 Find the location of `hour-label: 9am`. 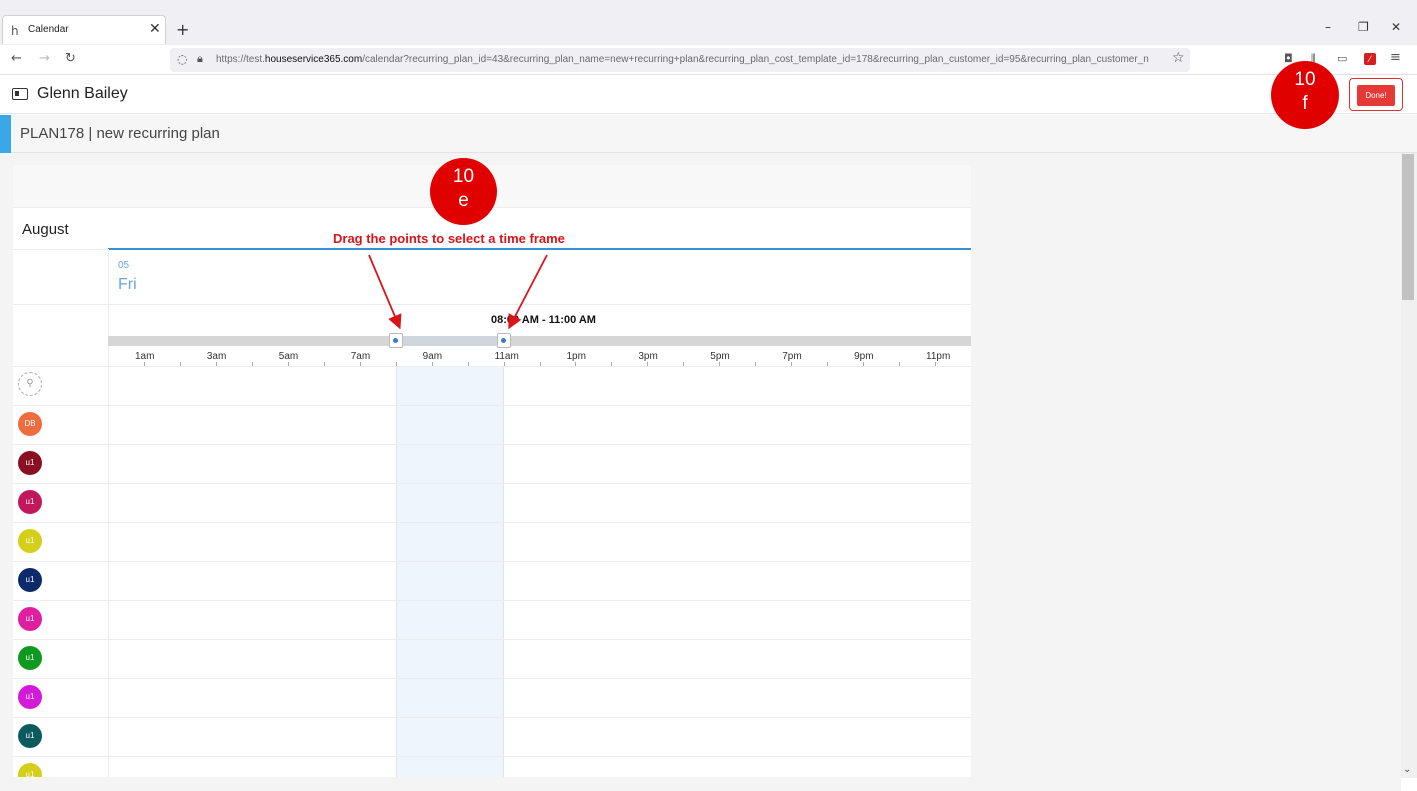

hour-label: 9am is located at coordinates (432, 356).